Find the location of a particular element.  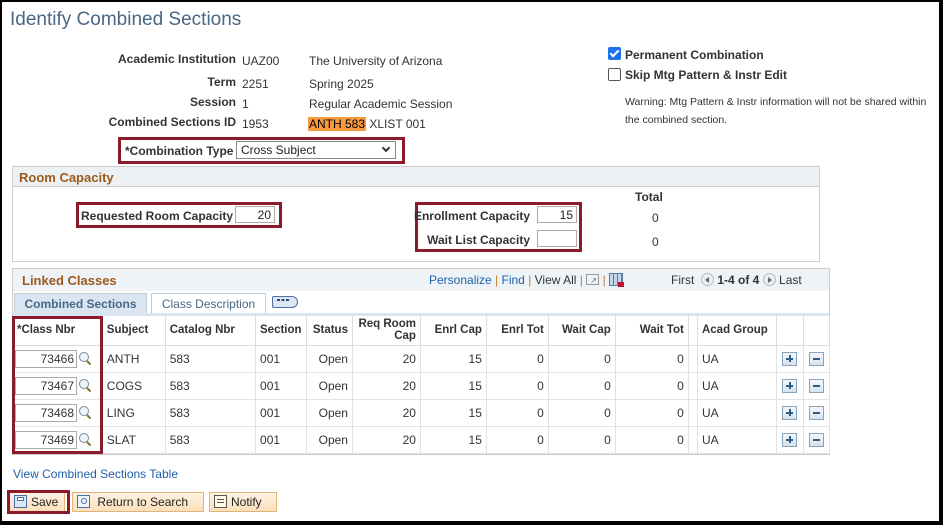

first-link: First is located at coordinates (682, 280).